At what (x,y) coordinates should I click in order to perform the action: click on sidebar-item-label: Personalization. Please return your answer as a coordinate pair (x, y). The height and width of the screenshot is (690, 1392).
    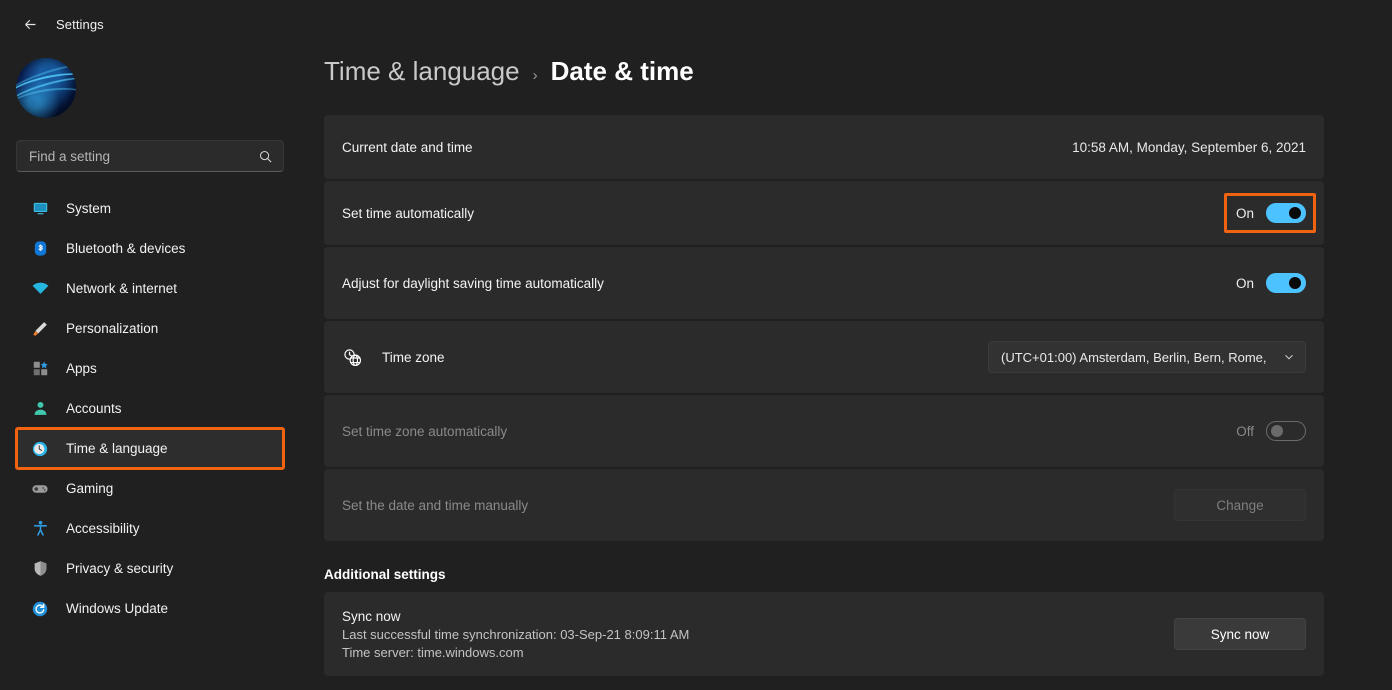
    Looking at the image, I should click on (112, 328).